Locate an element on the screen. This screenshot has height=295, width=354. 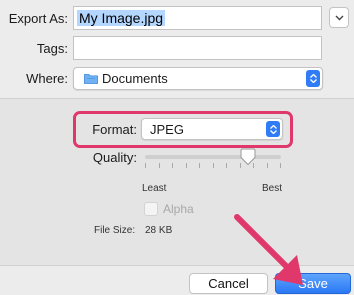
file-size-label: File Size: is located at coordinates (115, 230).